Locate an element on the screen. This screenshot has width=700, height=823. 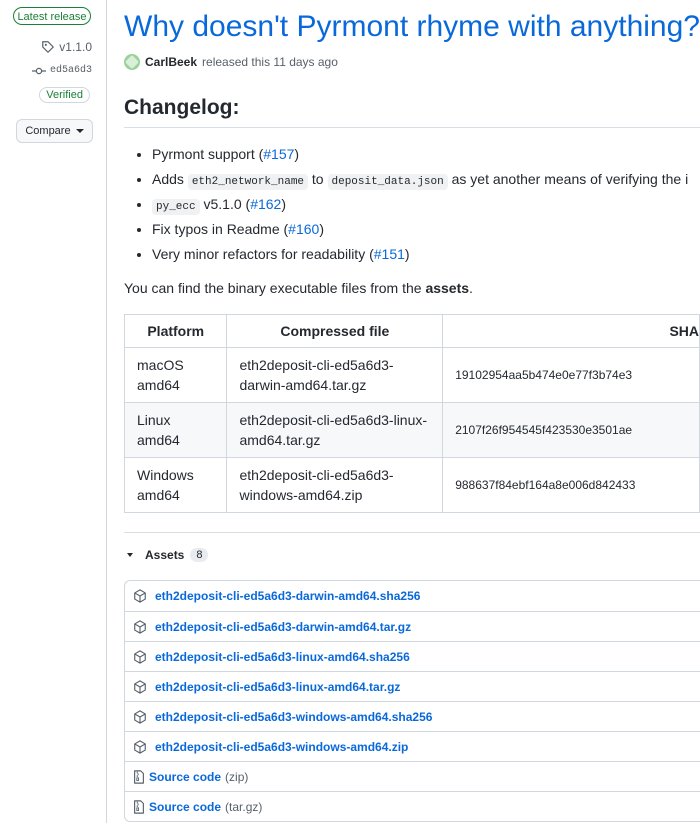
compare-label: Compare is located at coordinates (48, 131).